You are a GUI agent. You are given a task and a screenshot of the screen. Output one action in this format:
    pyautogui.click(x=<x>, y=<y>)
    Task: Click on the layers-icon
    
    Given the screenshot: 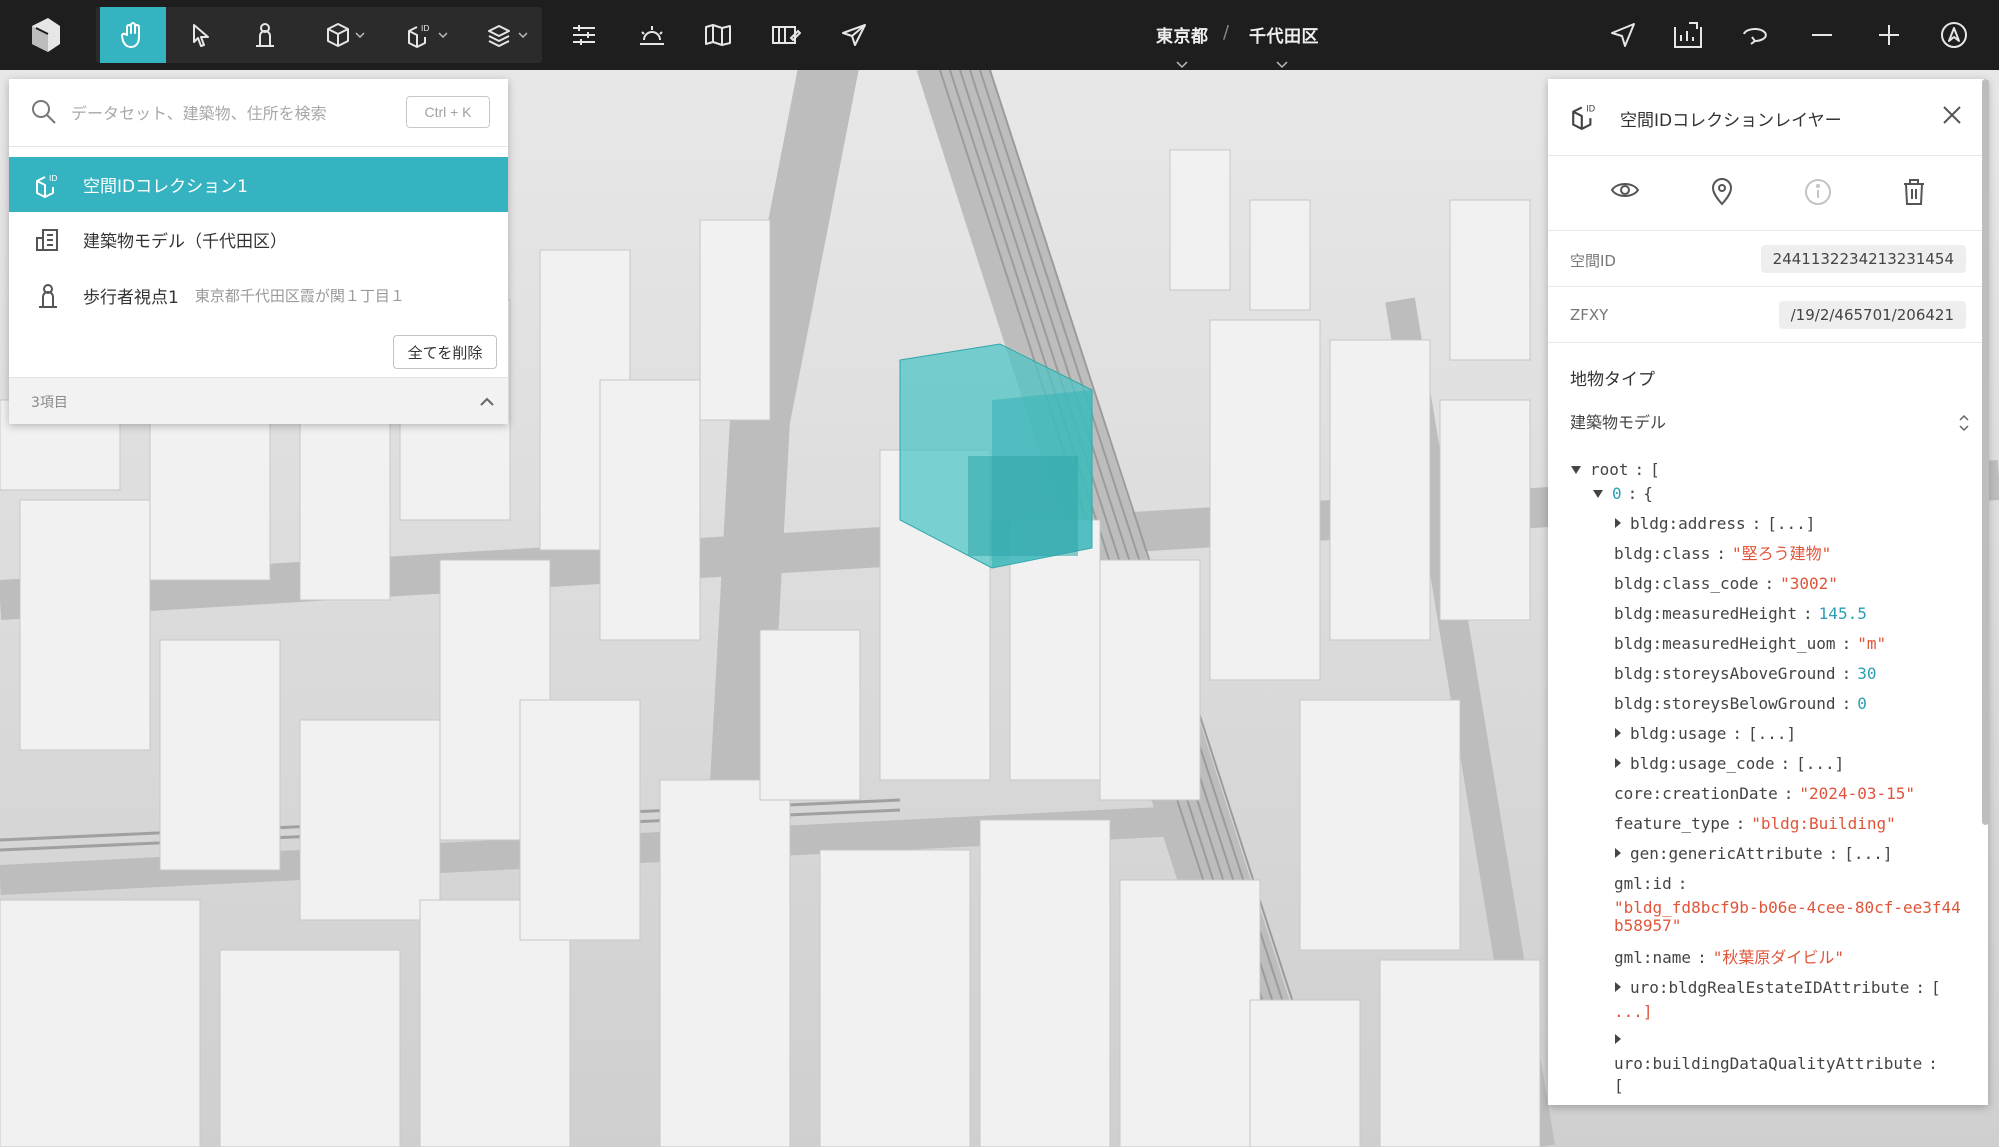 What is the action you would take?
    pyautogui.click(x=500, y=35)
    